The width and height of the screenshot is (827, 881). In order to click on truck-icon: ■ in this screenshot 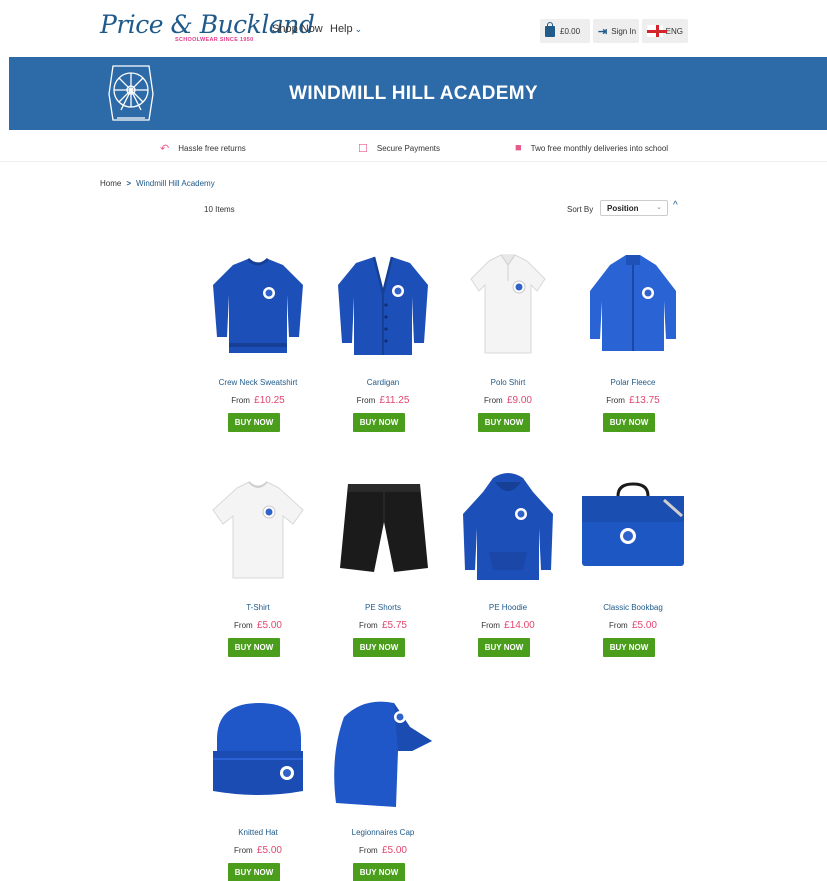, I will do `click(518, 148)`.